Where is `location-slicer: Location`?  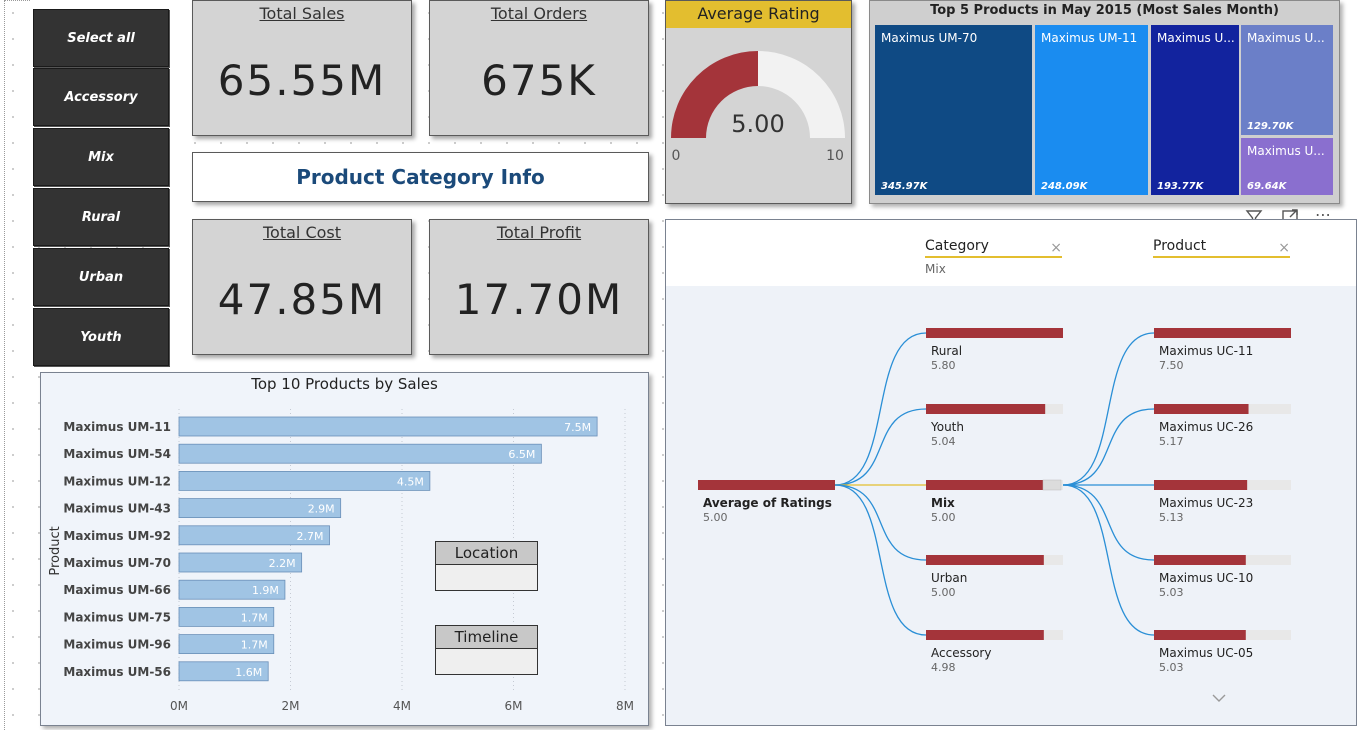
location-slicer: Location is located at coordinates (486, 566).